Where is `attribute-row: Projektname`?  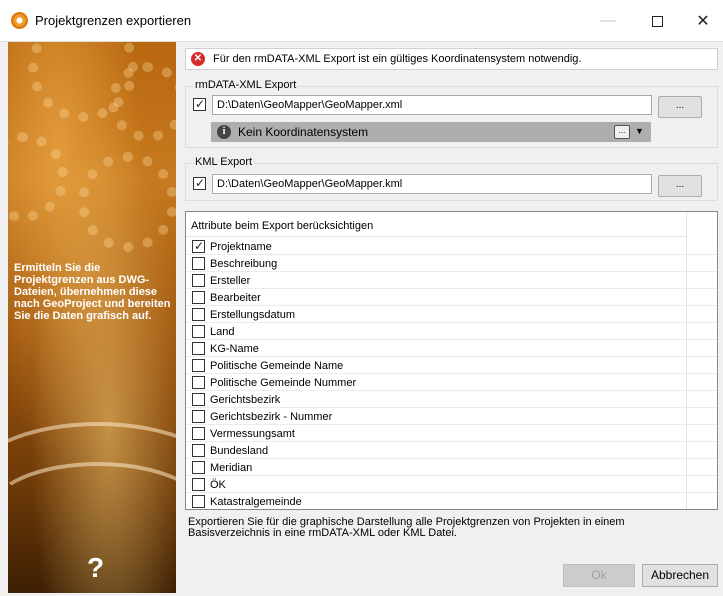
attribute-row: Projektname is located at coordinates (451, 246).